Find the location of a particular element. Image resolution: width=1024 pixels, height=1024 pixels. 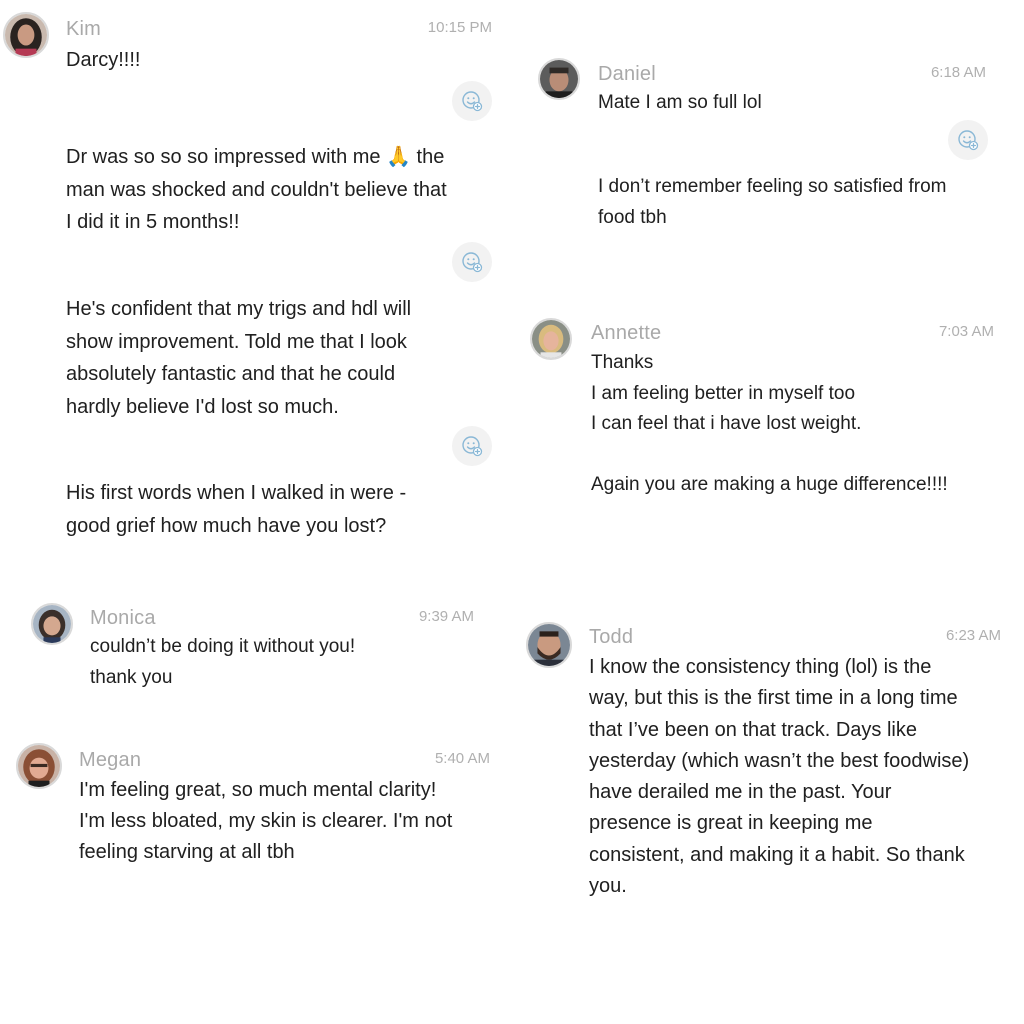

message-text: Darcy!!!! is located at coordinates (103, 60).